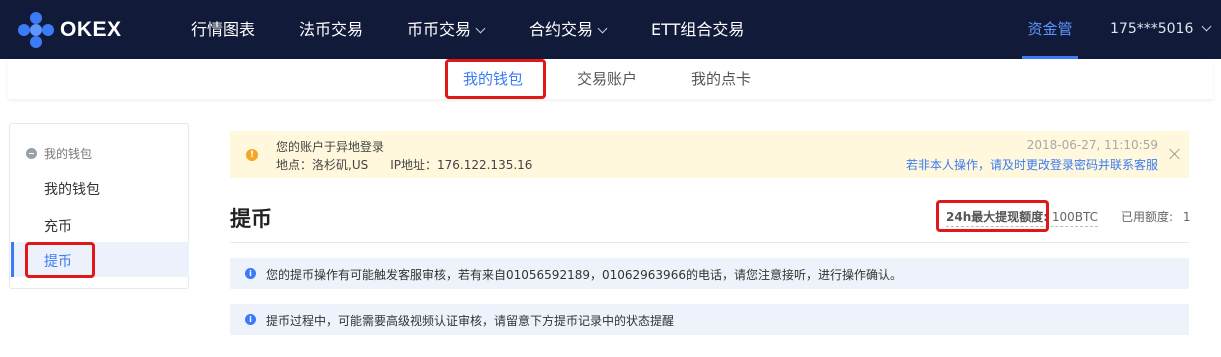 This screenshot has width=1221, height=357. What do you see at coordinates (992, 216) in the screenshot?
I see `highlight-box-limit` at bounding box center [992, 216].